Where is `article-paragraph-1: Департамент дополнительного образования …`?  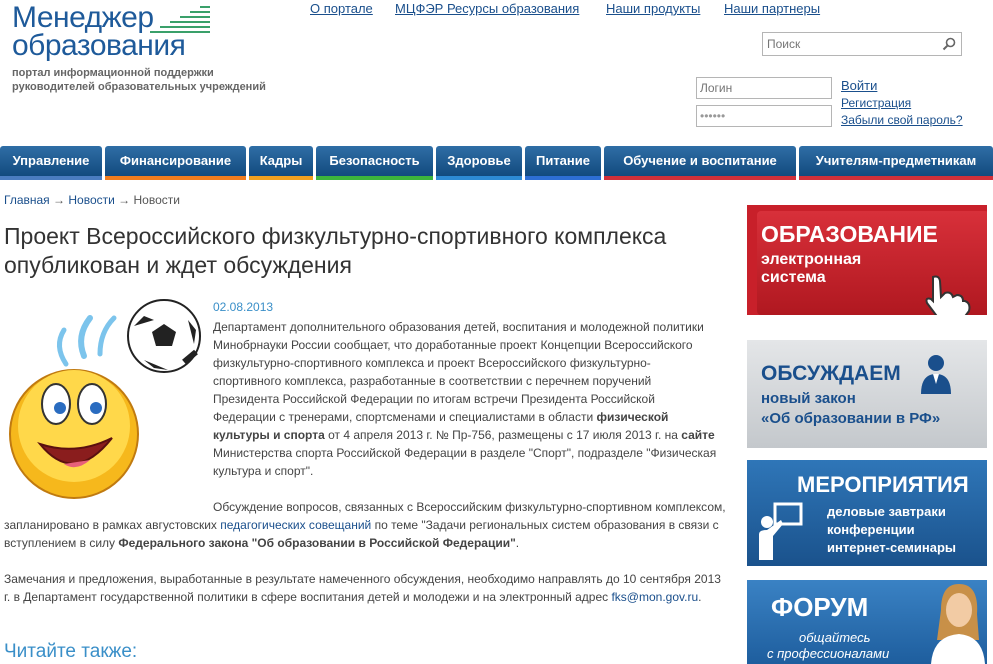
article-paragraph-1: Департамент дополнительного образования … is located at coordinates (465, 399).